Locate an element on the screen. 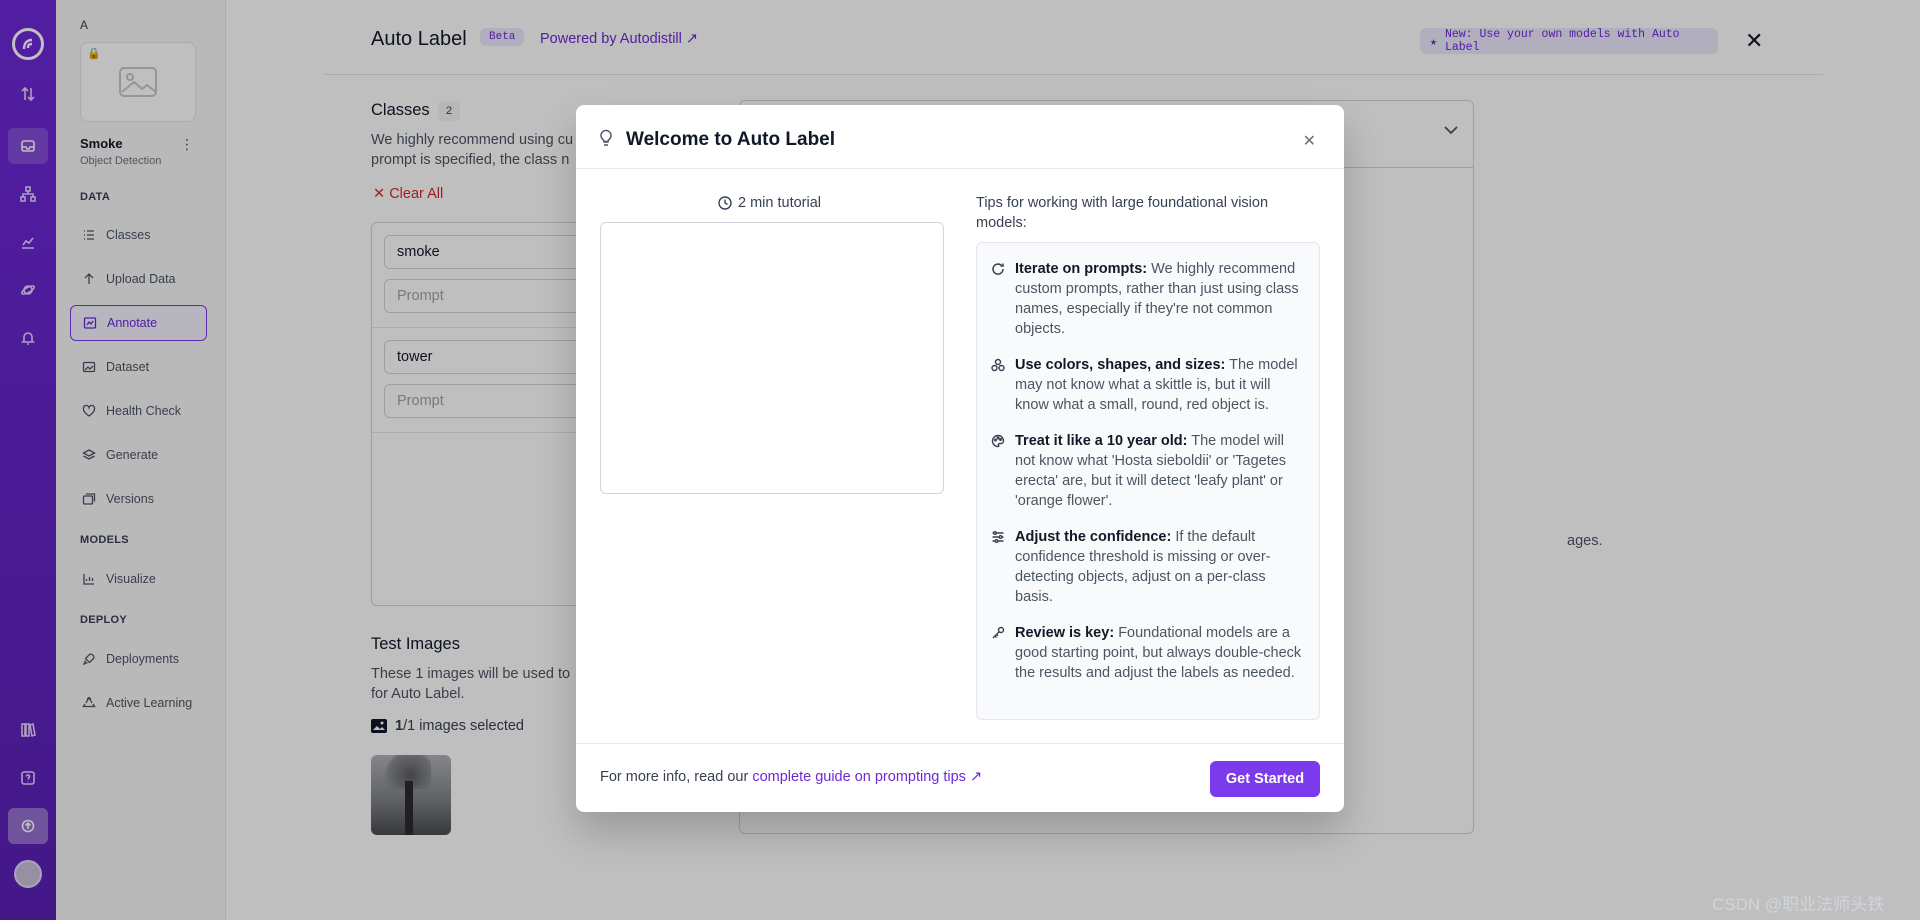 This screenshot has width=1920, height=920. tutorial-label: 2 min tutorial is located at coordinates (769, 203).